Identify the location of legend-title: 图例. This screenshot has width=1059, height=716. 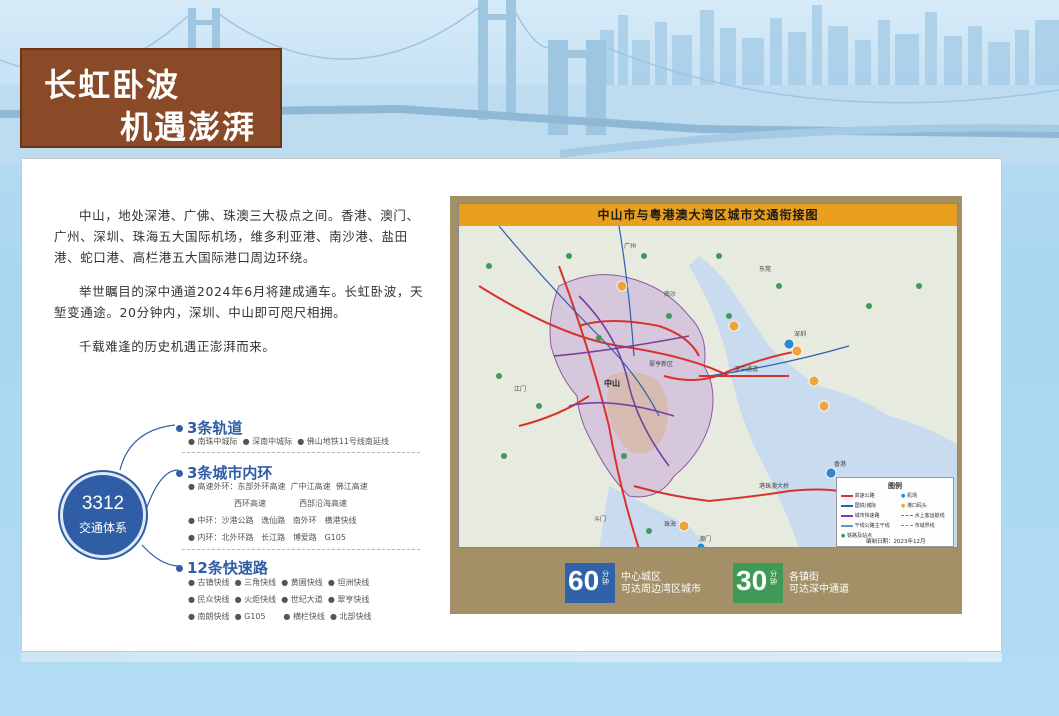
(895, 486).